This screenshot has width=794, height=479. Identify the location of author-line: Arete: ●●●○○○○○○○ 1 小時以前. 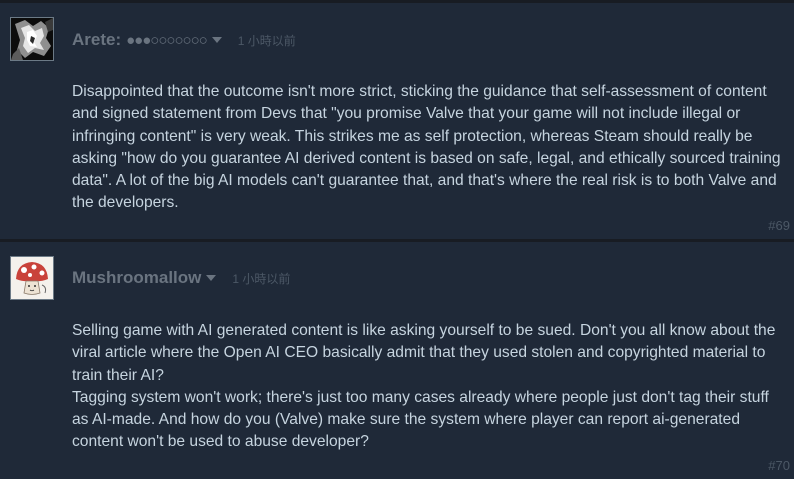
(184, 40).